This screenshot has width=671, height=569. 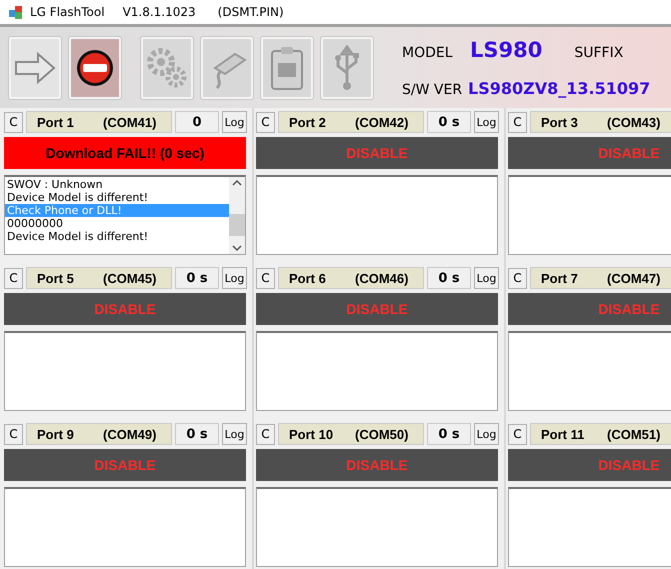 I want to click on scrollbar, so click(x=237, y=215).